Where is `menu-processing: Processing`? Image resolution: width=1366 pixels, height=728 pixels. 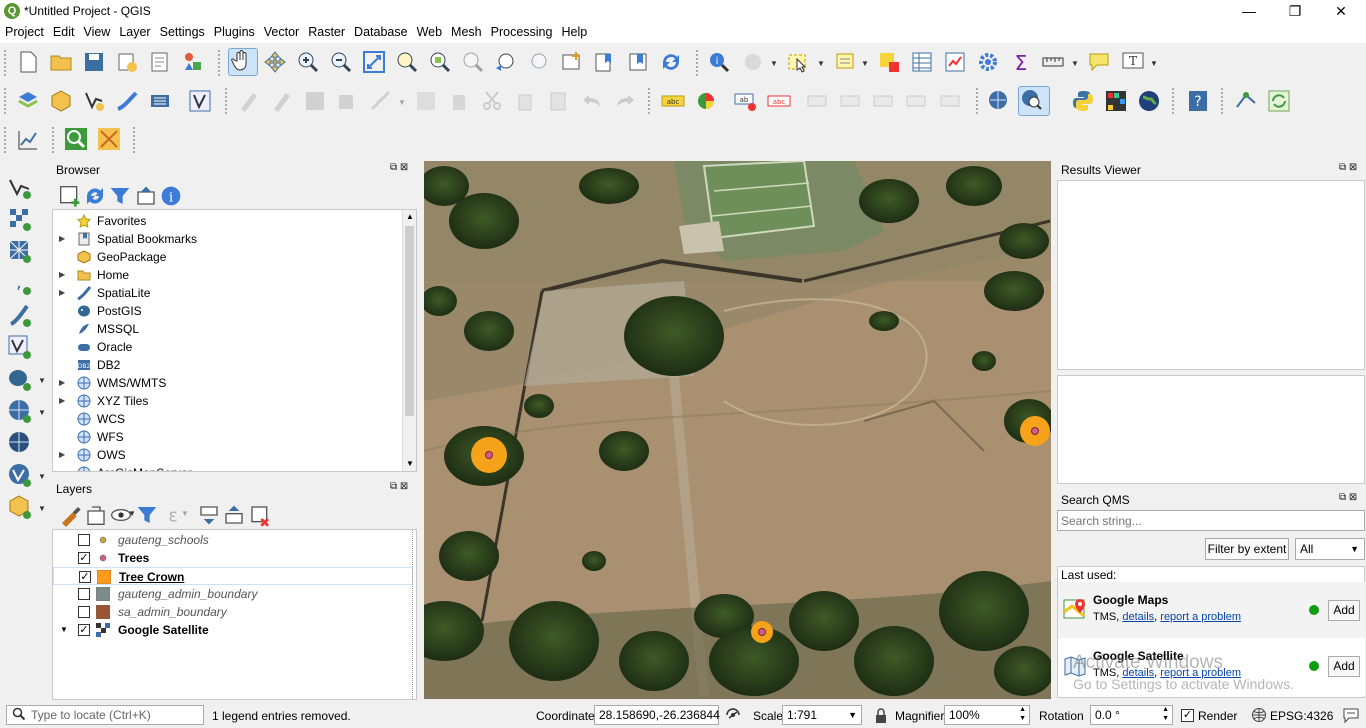 menu-processing: Processing is located at coordinates (521, 33).